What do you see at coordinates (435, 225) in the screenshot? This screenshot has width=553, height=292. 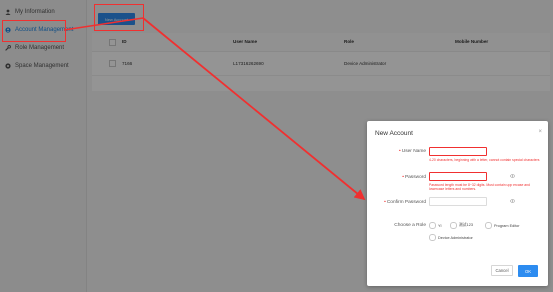 I see `role-option-yi: YI` at bounding box center [435, 225].